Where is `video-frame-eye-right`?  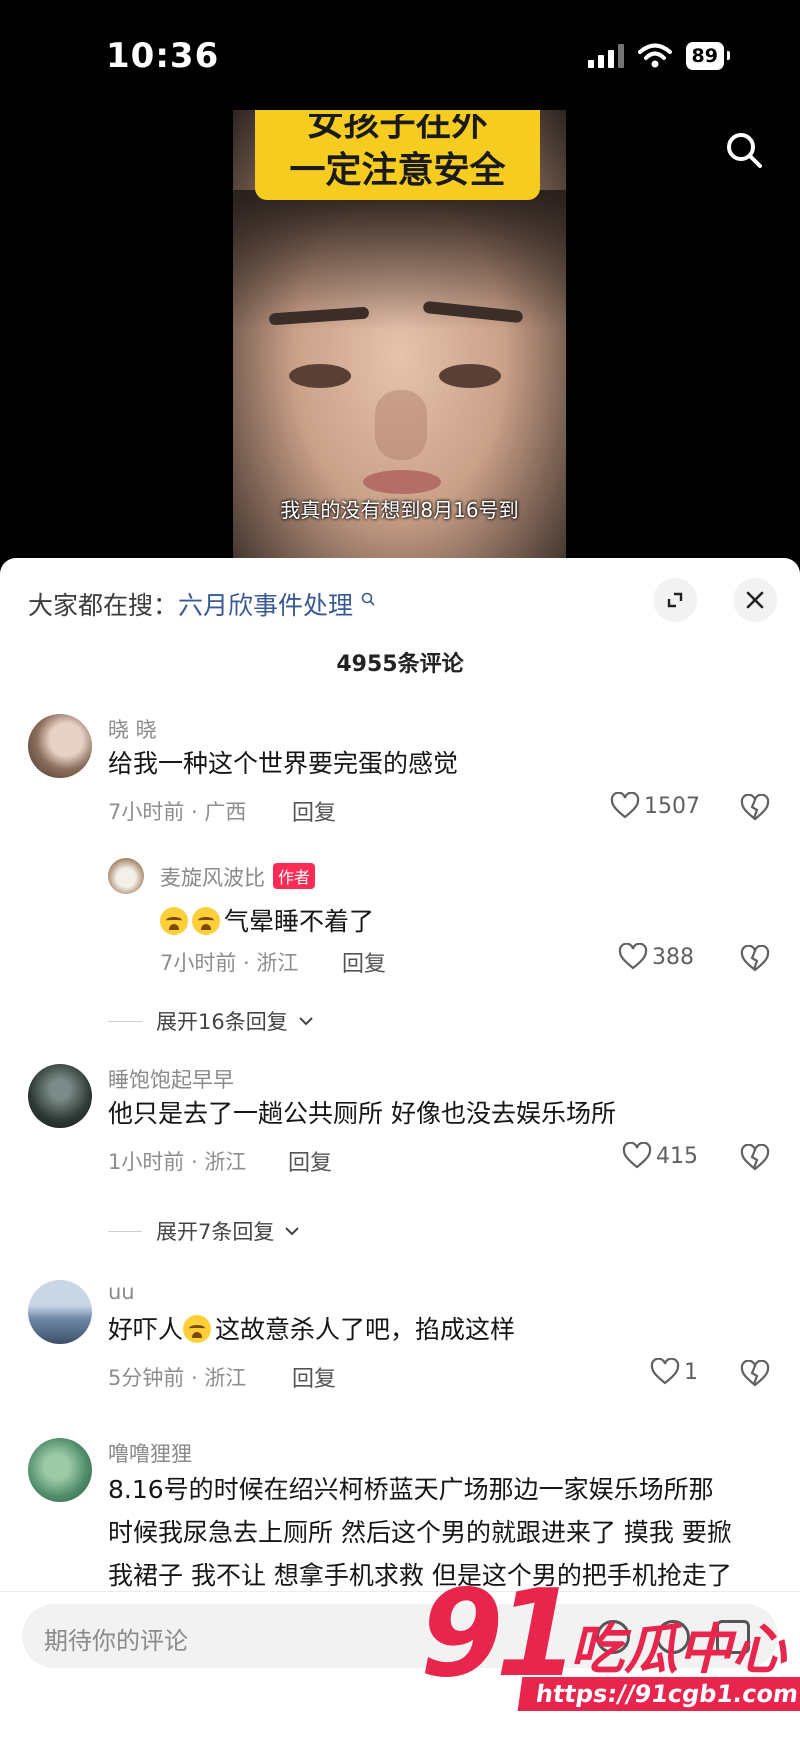 video-frame-eye-right is located at coordinates (470, 376).